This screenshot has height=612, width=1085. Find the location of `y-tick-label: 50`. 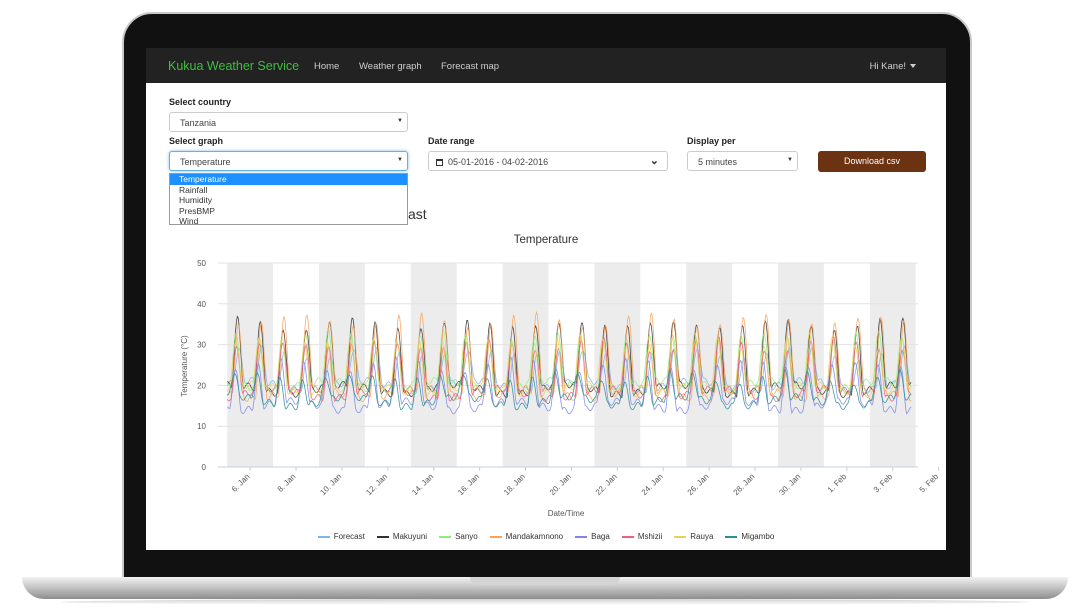

y-tick-label: 50 is located at coordinates (201, 263).